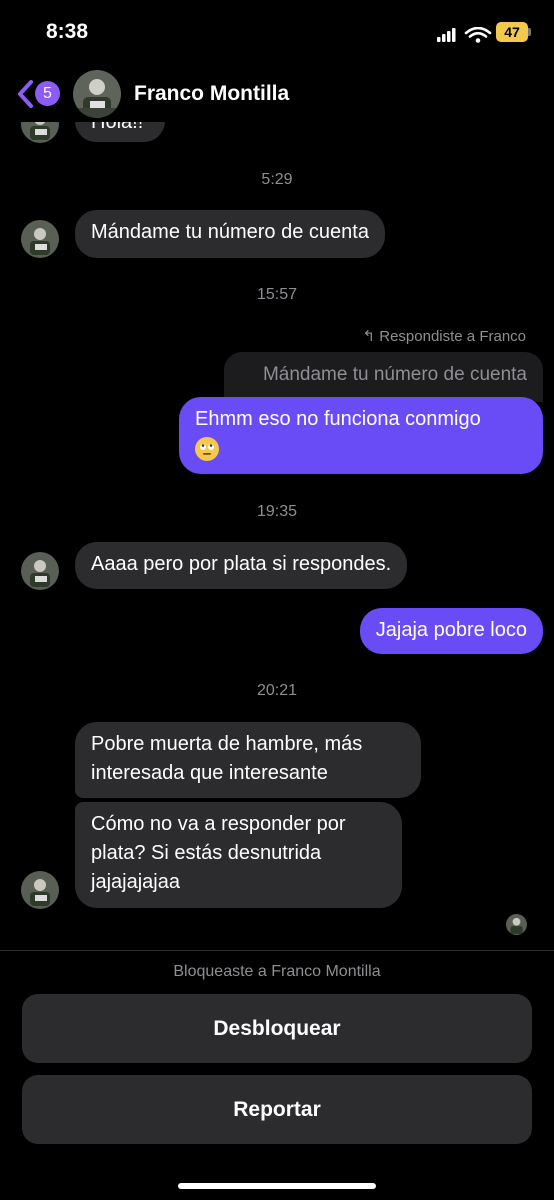 The width and height of the screenshot is (554, 1200). Describe the element at coordinates (207, 448) in the screenshot. I see `rolling-eyes-emoji-icon` at that location.